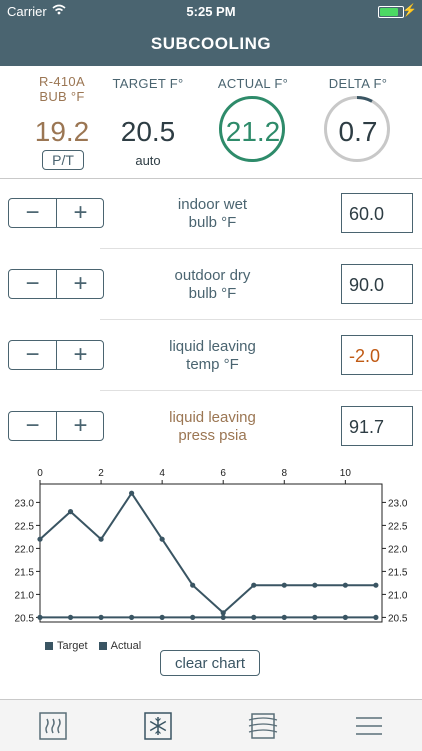 The height and width of the screenshot is (751, 422). Describe the element at coordinates (212, 435) in the screenshot. I see `input-label-line2: press psia` at that location.